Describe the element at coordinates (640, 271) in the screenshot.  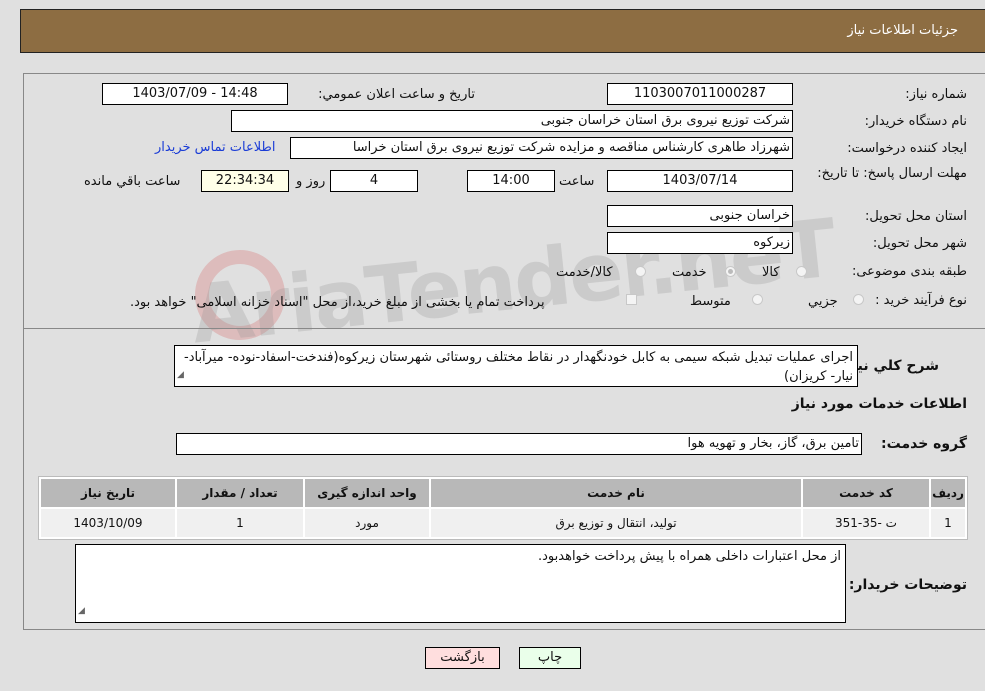
I see `category-radio-goods-service` at that location.